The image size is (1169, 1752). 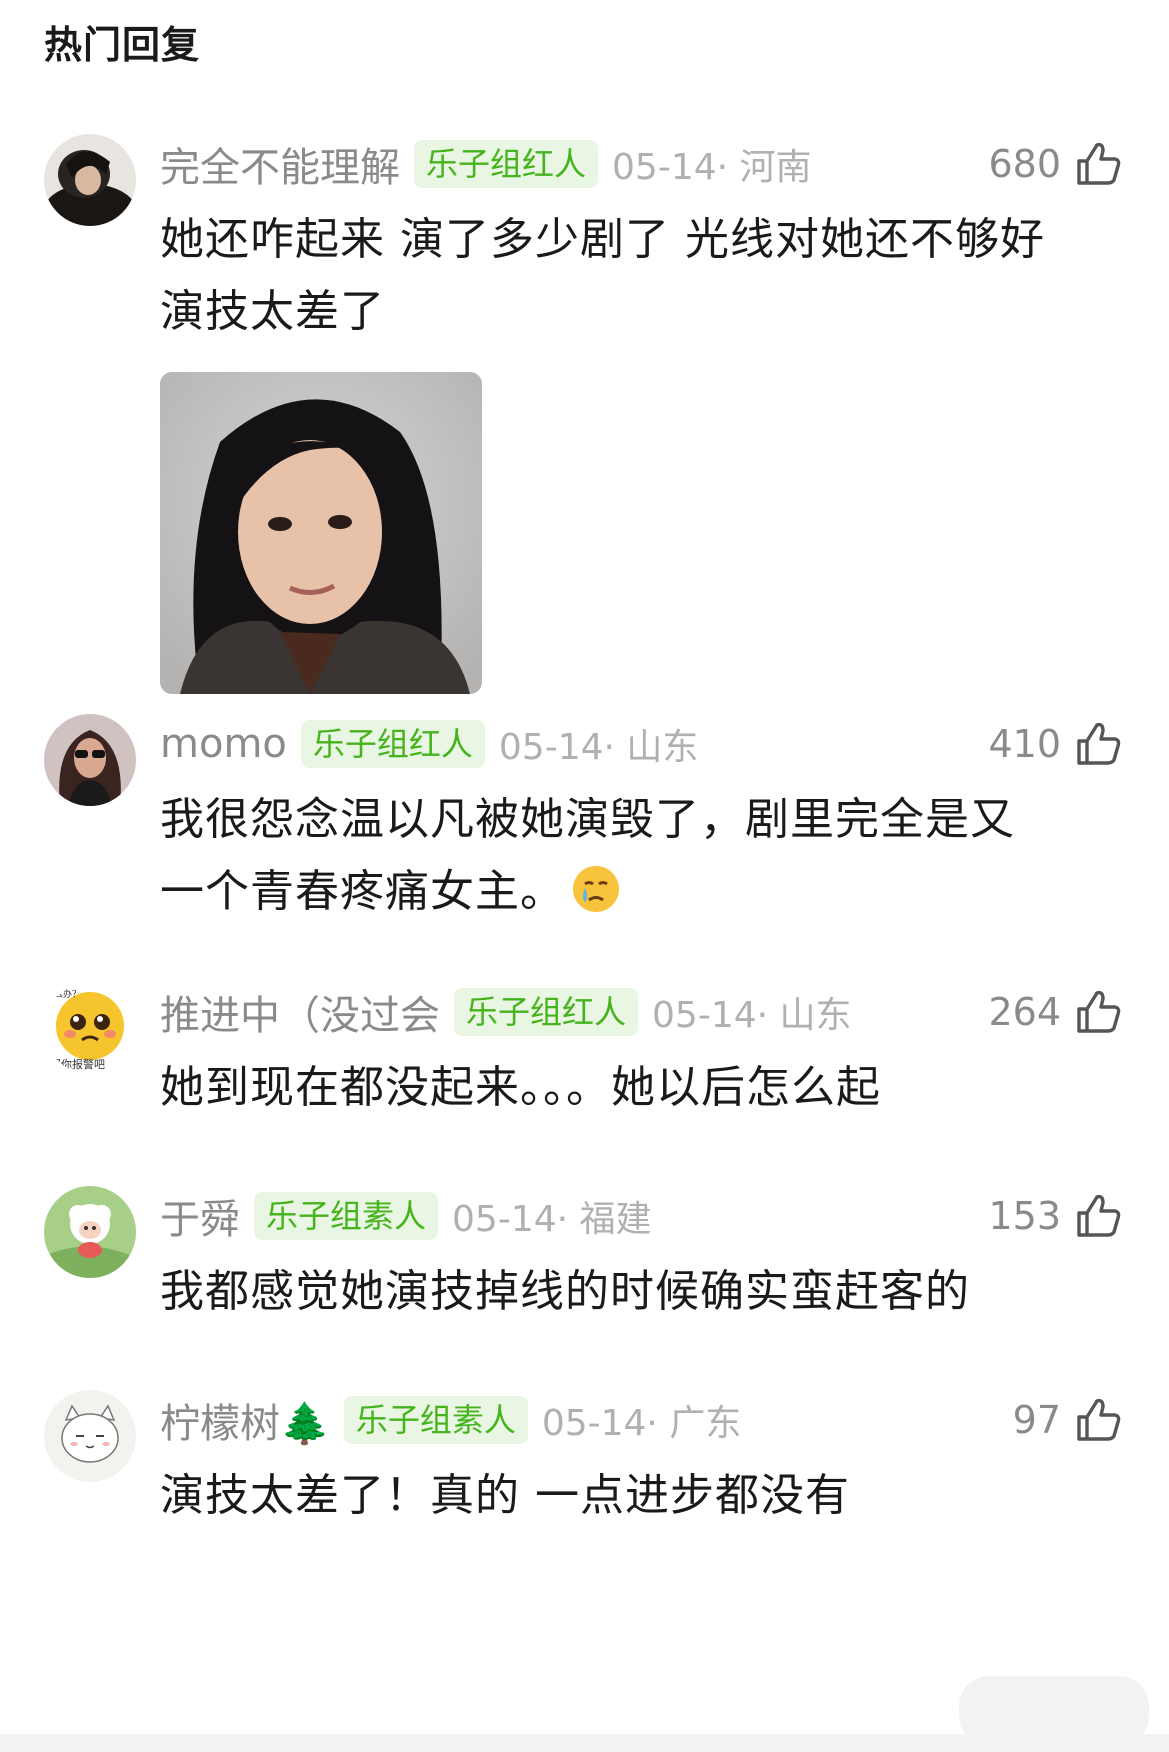 I want to click on comment-text: 她到现在都没起来。。。她以后怎么起, so click(x=640, y=1088).